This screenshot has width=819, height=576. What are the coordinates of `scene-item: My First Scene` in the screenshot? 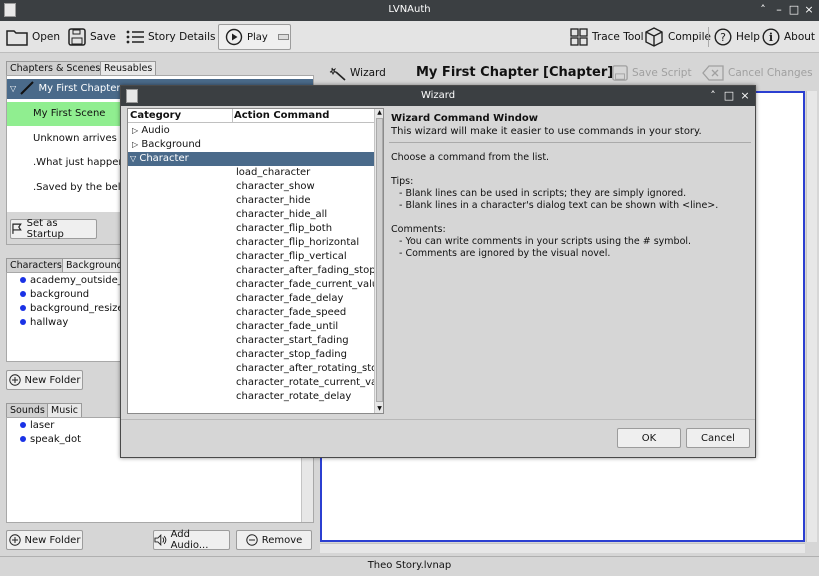 It's located at (66, 114).